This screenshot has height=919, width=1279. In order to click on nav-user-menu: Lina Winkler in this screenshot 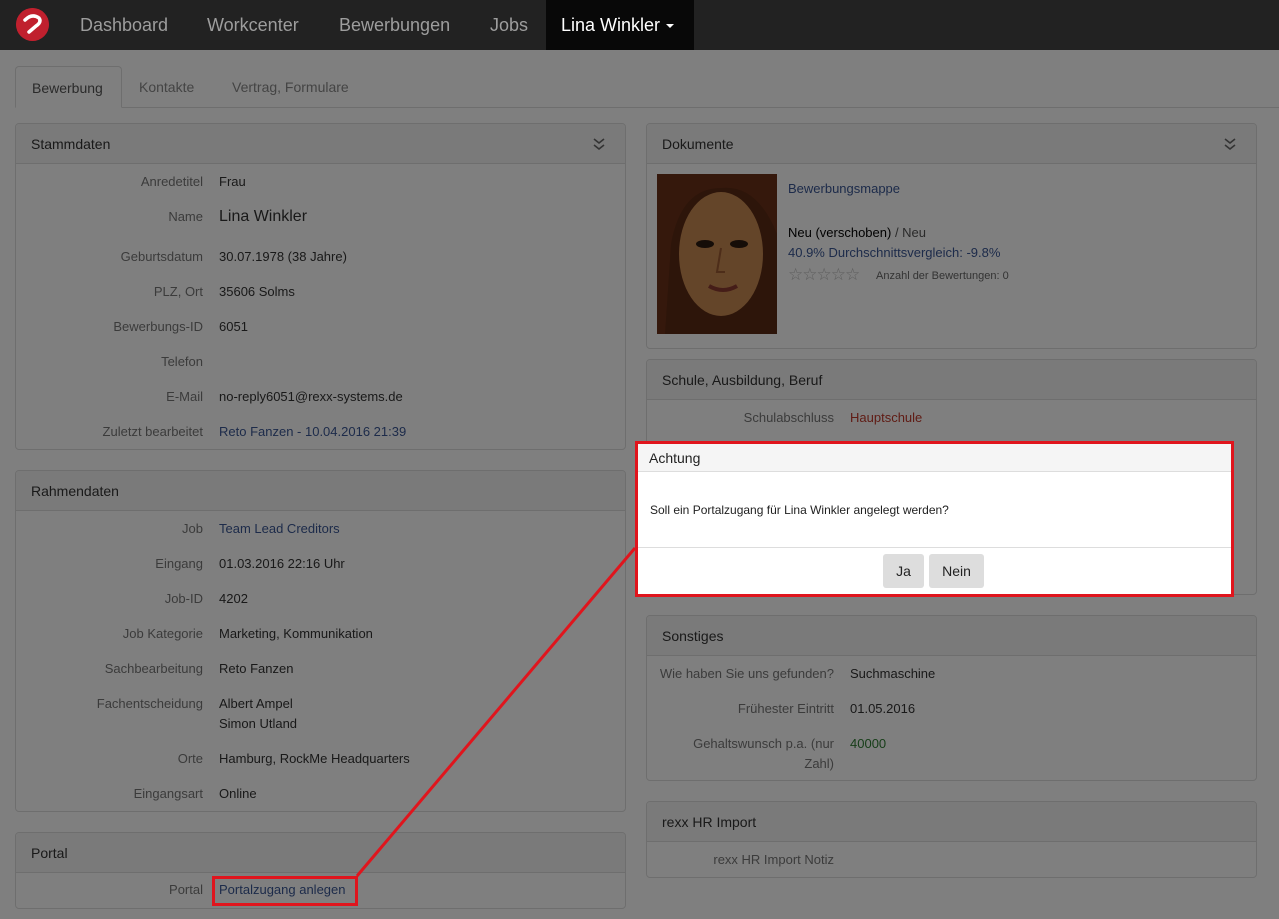, I will do `click(620, 25)`.